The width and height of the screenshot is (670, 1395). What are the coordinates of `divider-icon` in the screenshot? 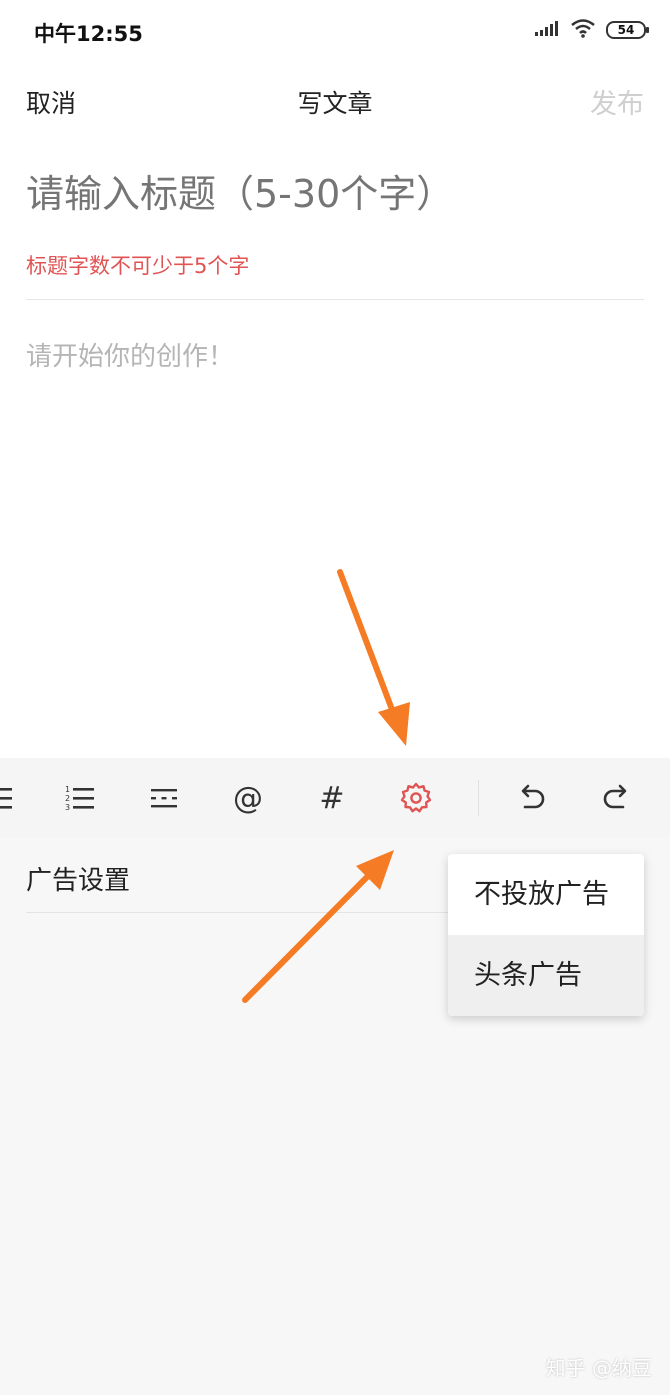 It's located at (164, 798).